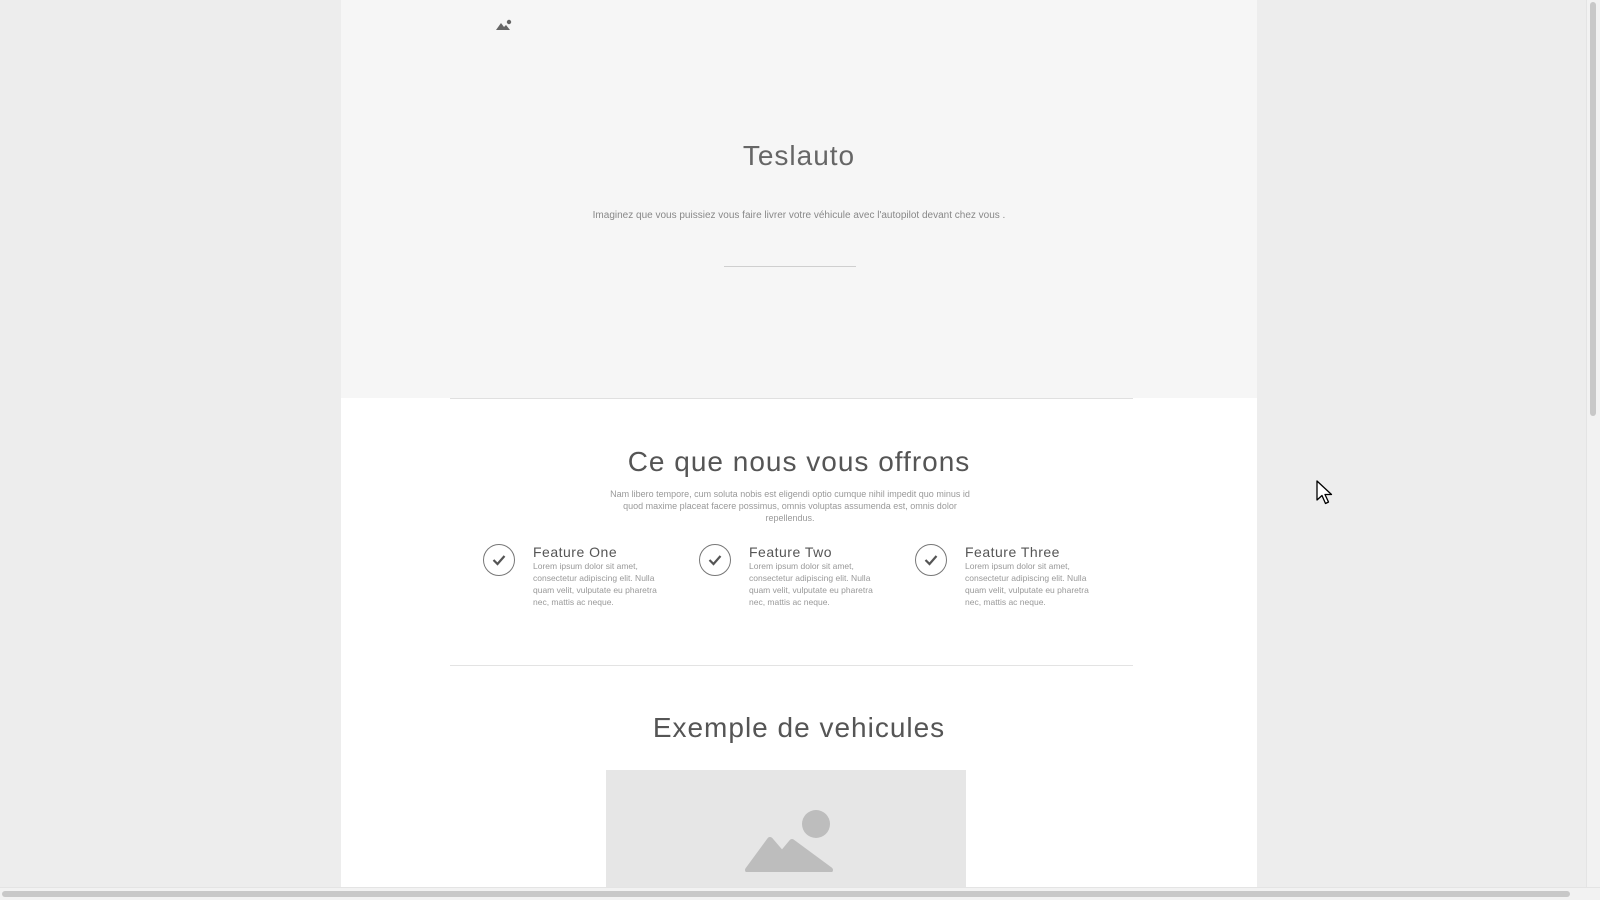 This screenshot has height=900, width=1600. I want to click on vehicles-title: Exemple de vehicules, so click(799, 727).